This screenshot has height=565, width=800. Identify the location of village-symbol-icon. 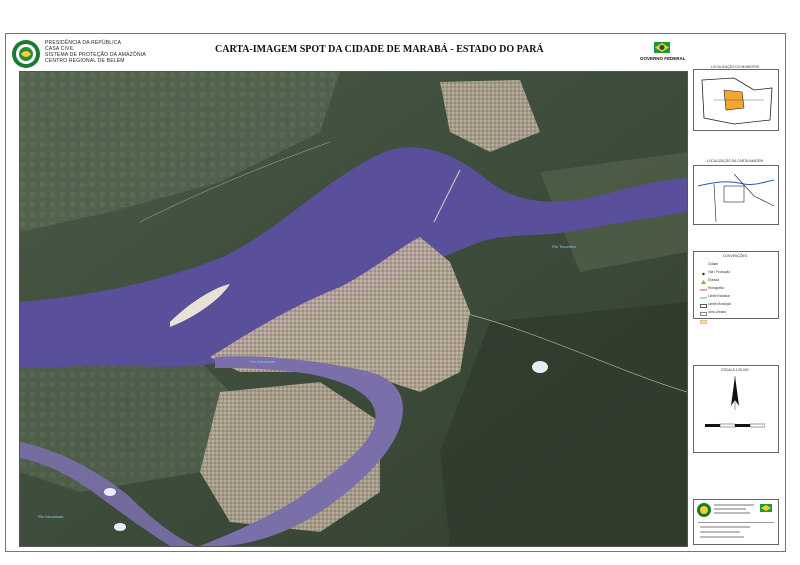
(703, 277).